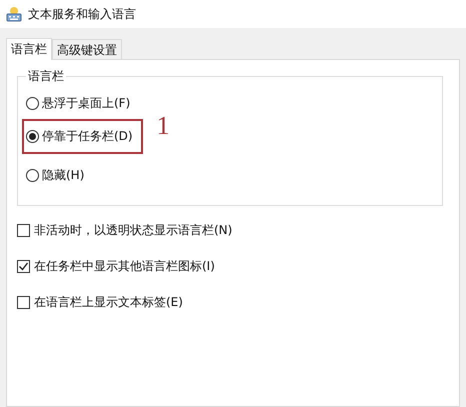 Image resolution: width=466 pixels, height=407 pixels. What do you see at coordinates (230, 230) in the screenshot?
I see `checkbox: 非活动时，以透明状态显示语言栏(N)` at bounding box center [230, 230].